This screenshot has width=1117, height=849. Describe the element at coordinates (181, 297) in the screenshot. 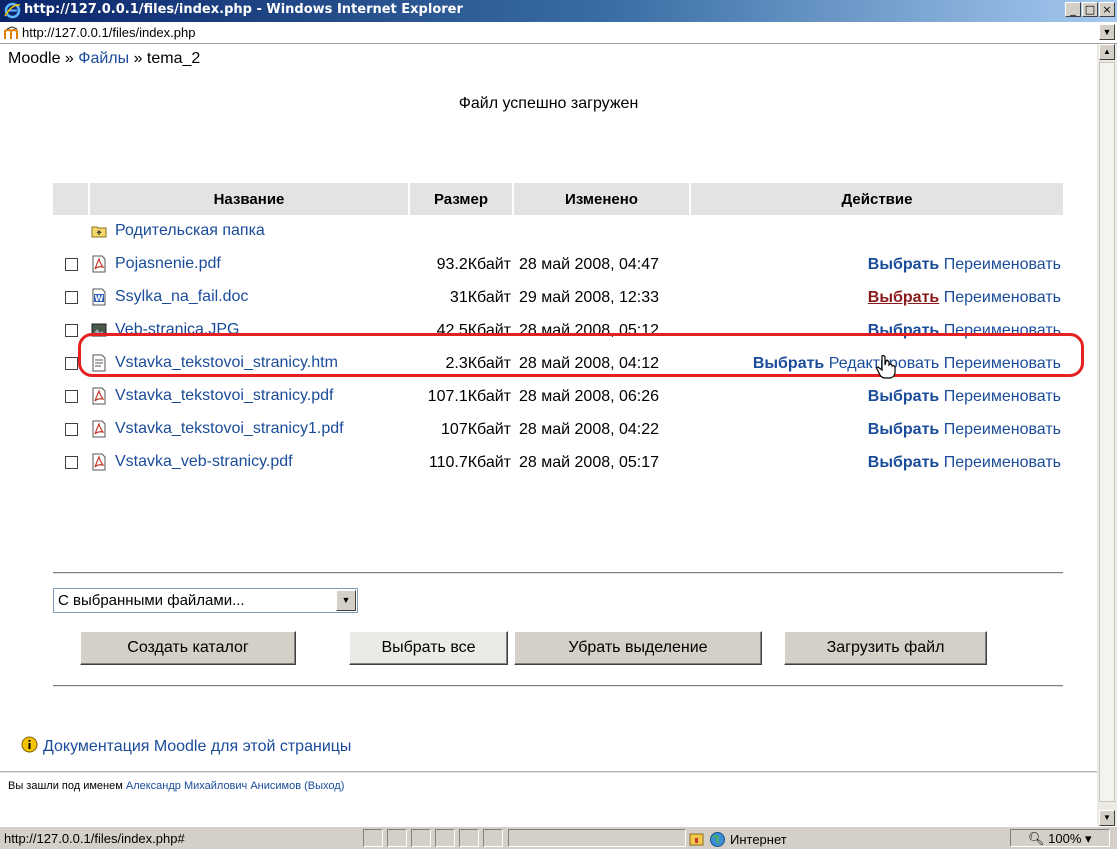

I see `file-name-link: Ssylka_na_fail.doc` at that location.